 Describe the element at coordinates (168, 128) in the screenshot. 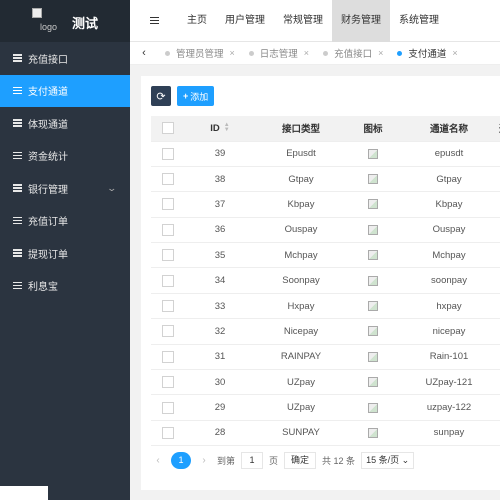

I see `select-all-checkbox` at that location.